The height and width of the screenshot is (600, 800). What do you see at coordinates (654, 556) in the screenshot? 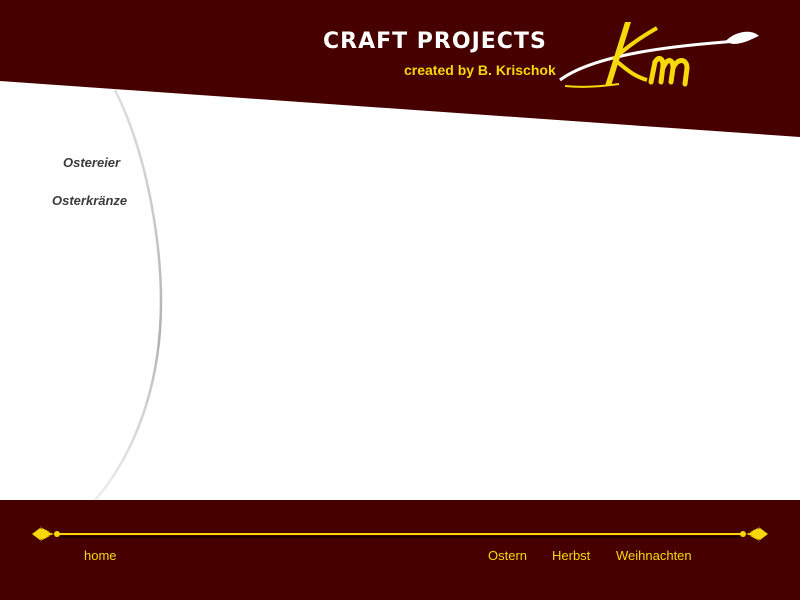
I see `footer-link-weihnachten: Weihnachten` at bounding box center [654, 556].